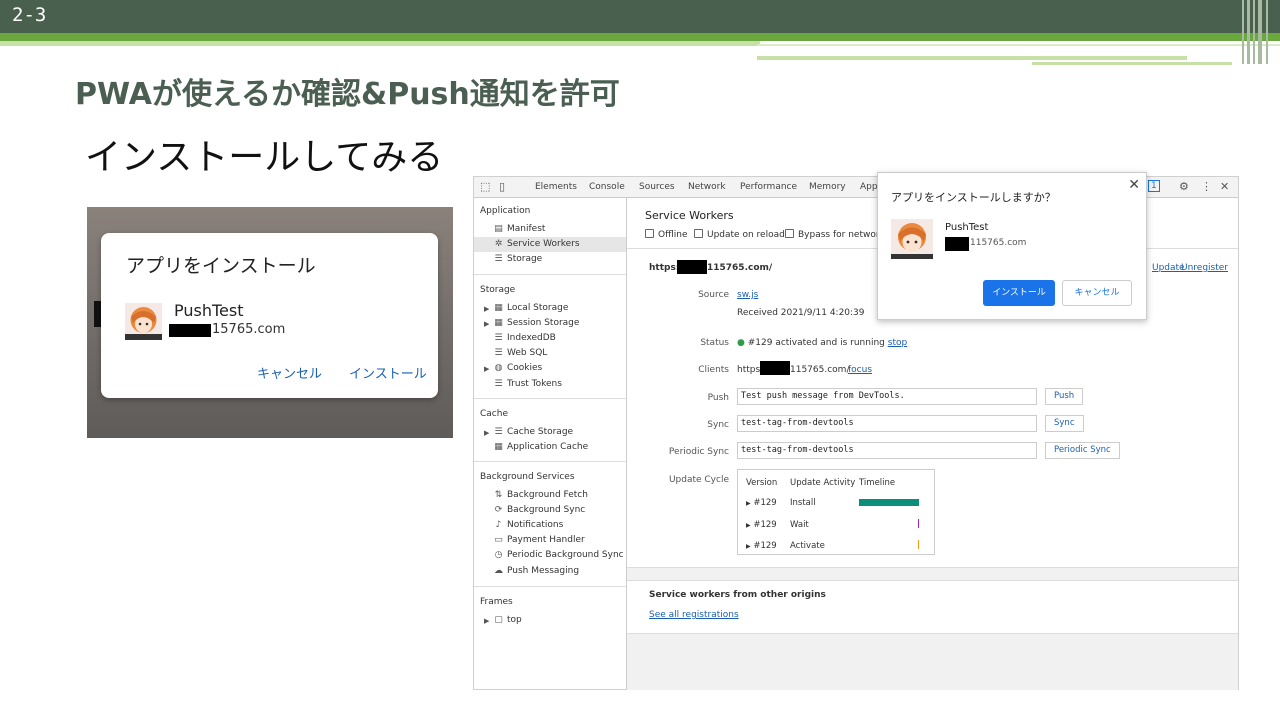 This screenshot has width=1280, height=720. What do you see at coordinates (718, 425) in the screenshot?
I see `sync-label: Sync` at bounding box center [718, 425].